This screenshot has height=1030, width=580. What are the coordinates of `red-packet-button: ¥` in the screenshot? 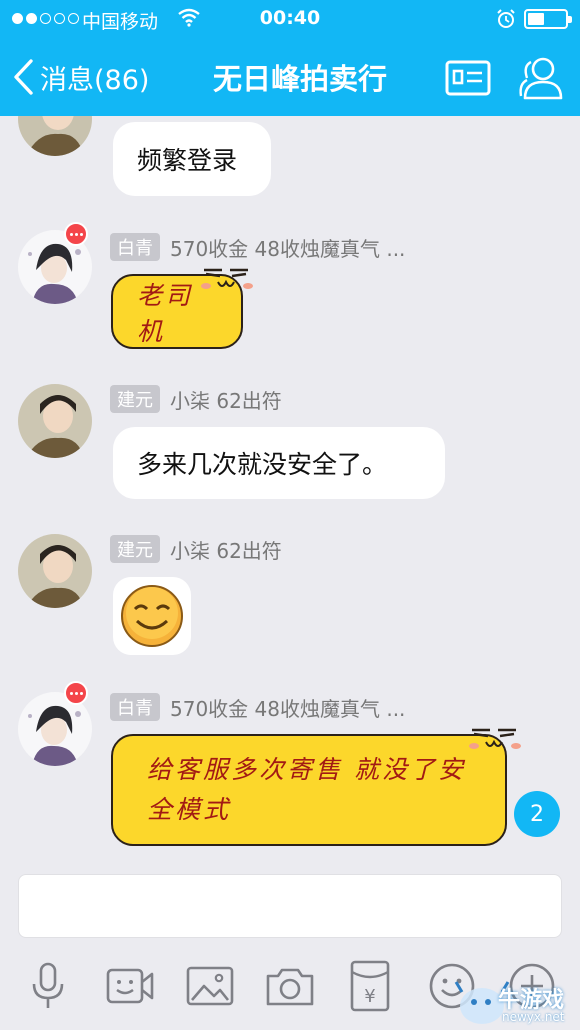 It's located at (370, 986).